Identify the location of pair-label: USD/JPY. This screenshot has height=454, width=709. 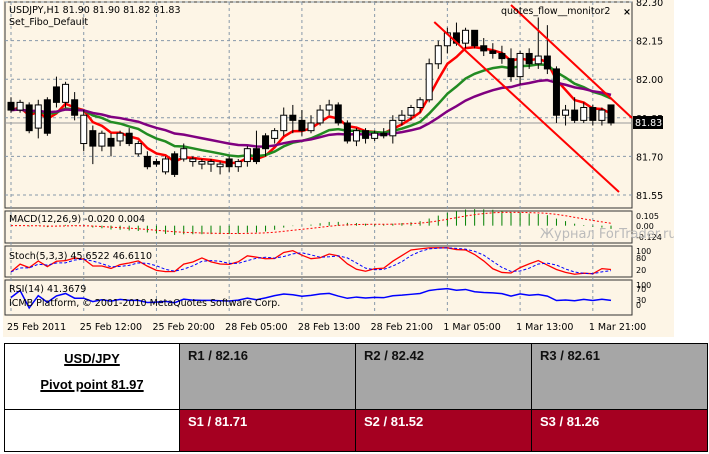
(92, 358).